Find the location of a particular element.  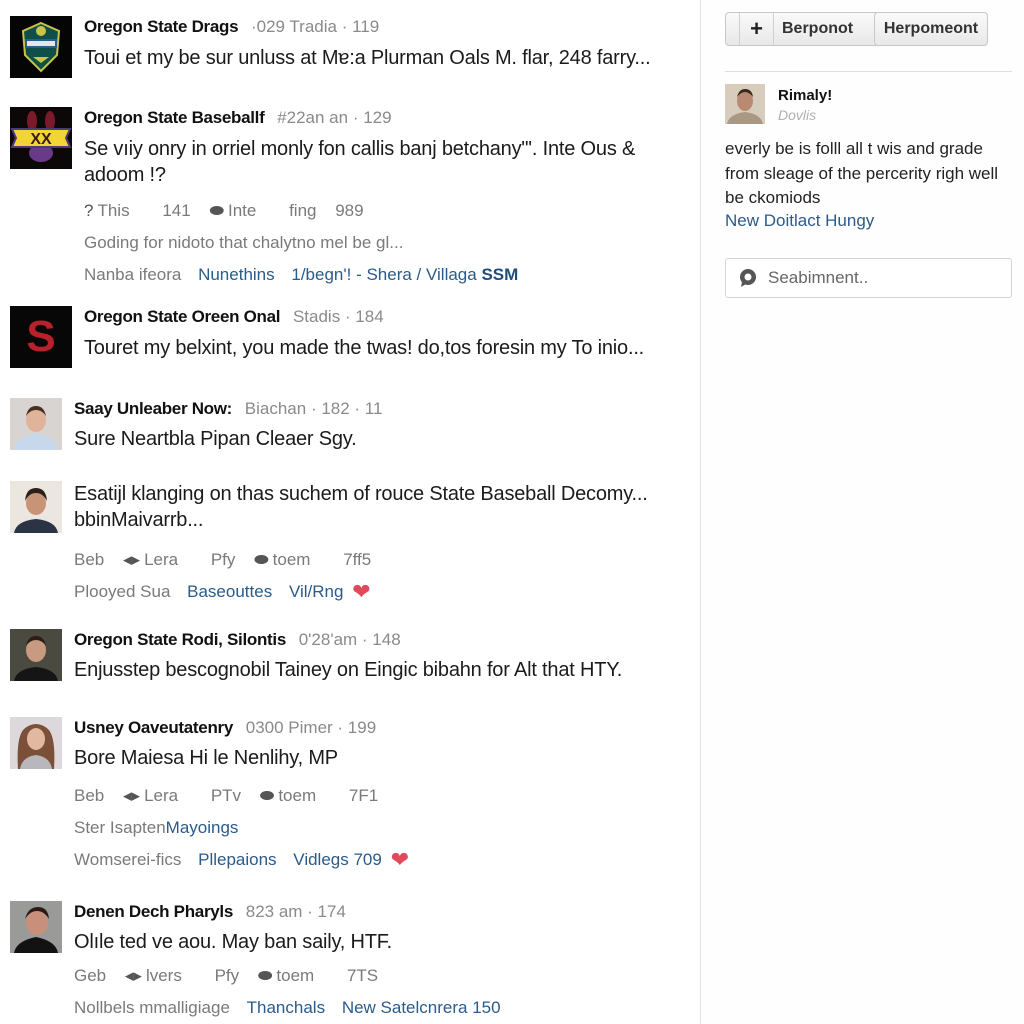

action-this: ? This is located at coordinates (114, 211).